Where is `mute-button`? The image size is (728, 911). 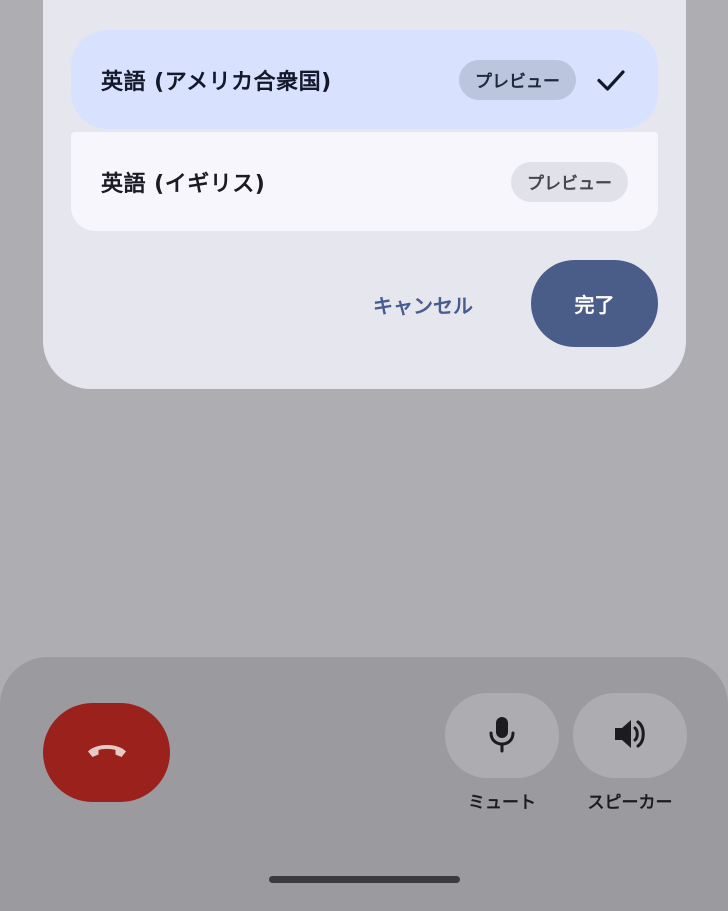
mute-button is located at coordinates (502, 735).